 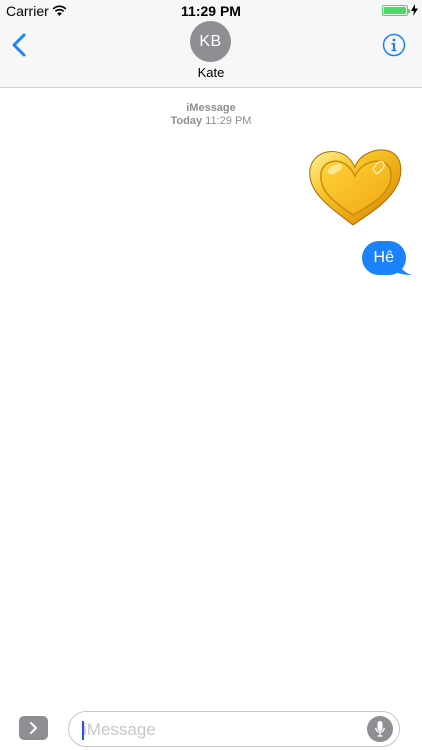 What do you see at coordinates (414, 10) in the screenshot?
I see `charging-bolt-icon` at bounding box center [414, 10].